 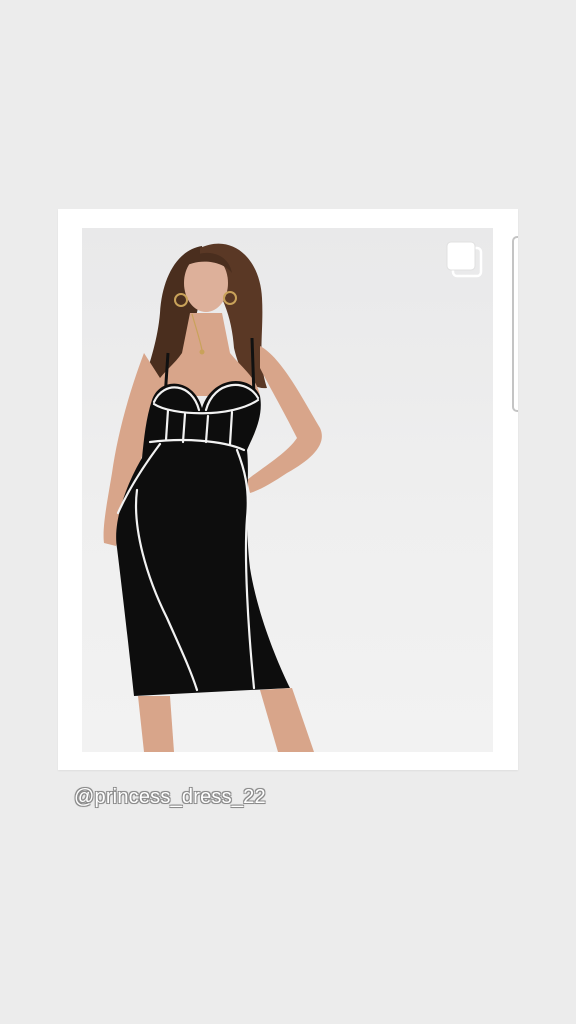 What do you see at coordinates (464, 259) in the screenshot?
I see `multiple-images-icon` at bounding box center [464, 259].